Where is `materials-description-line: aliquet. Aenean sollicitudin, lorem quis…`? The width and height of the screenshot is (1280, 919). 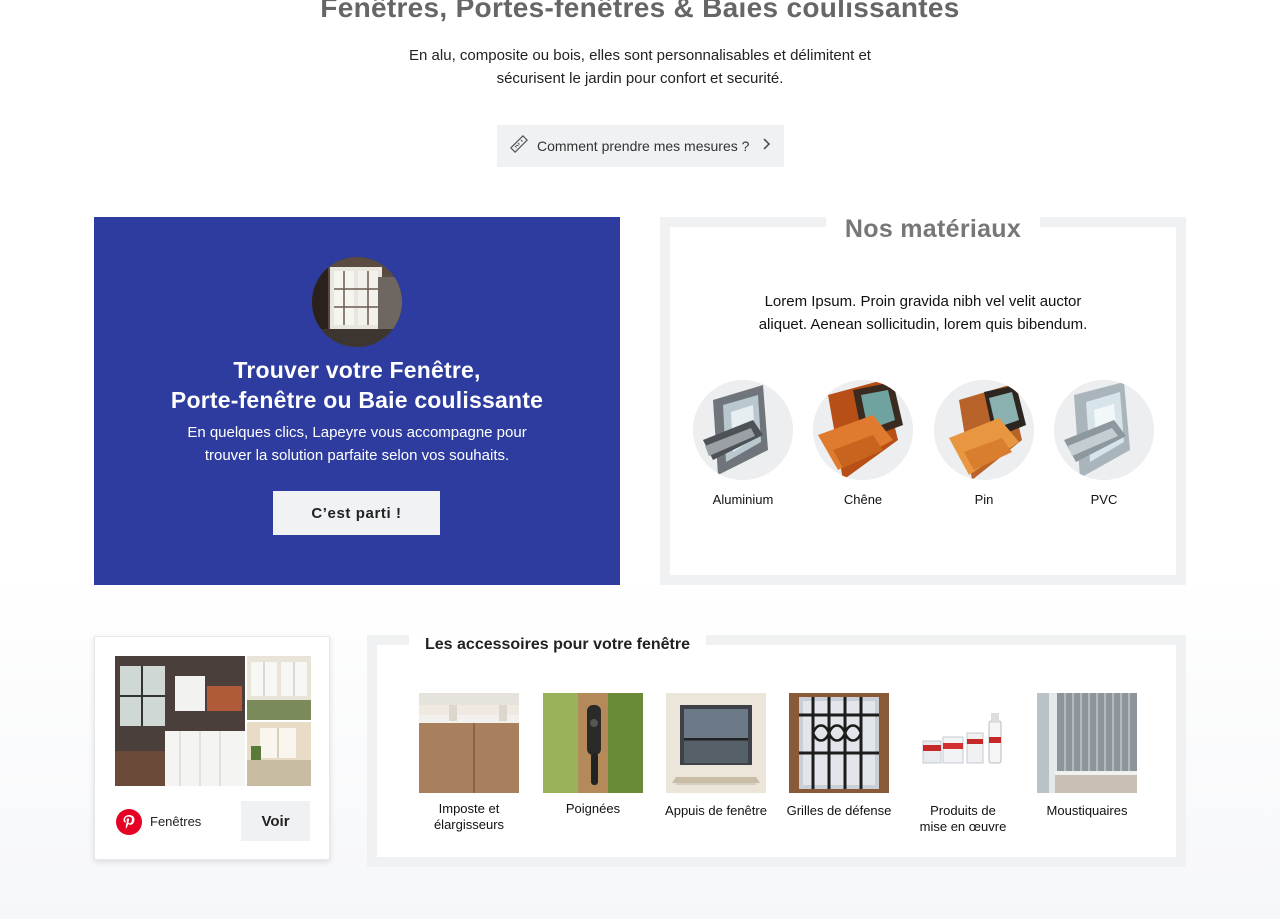 materials-description-line: aliquet. Aenean sollicitudin, lorem quis… is located at coordinates (923, 324).